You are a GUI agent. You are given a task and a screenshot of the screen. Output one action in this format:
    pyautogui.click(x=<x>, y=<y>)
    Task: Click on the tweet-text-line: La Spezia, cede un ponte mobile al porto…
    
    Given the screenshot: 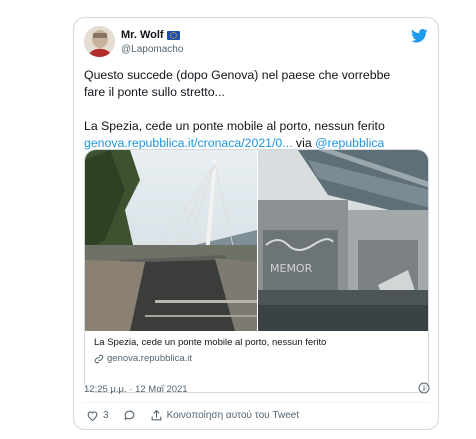 What is the action you would take?
    pyautogui.click(x=234, y=126)
    